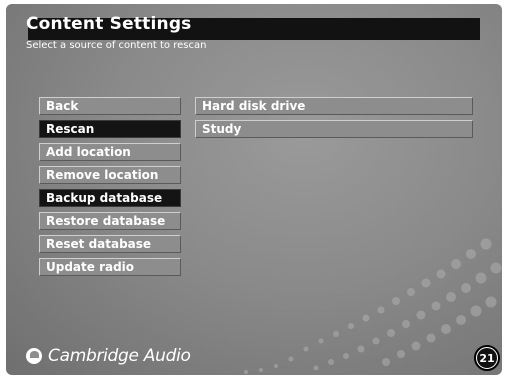  Describe the element at coordinates (110, 175) in the screenshot. I see `menu-item-remove-location: Remove location` at that location.